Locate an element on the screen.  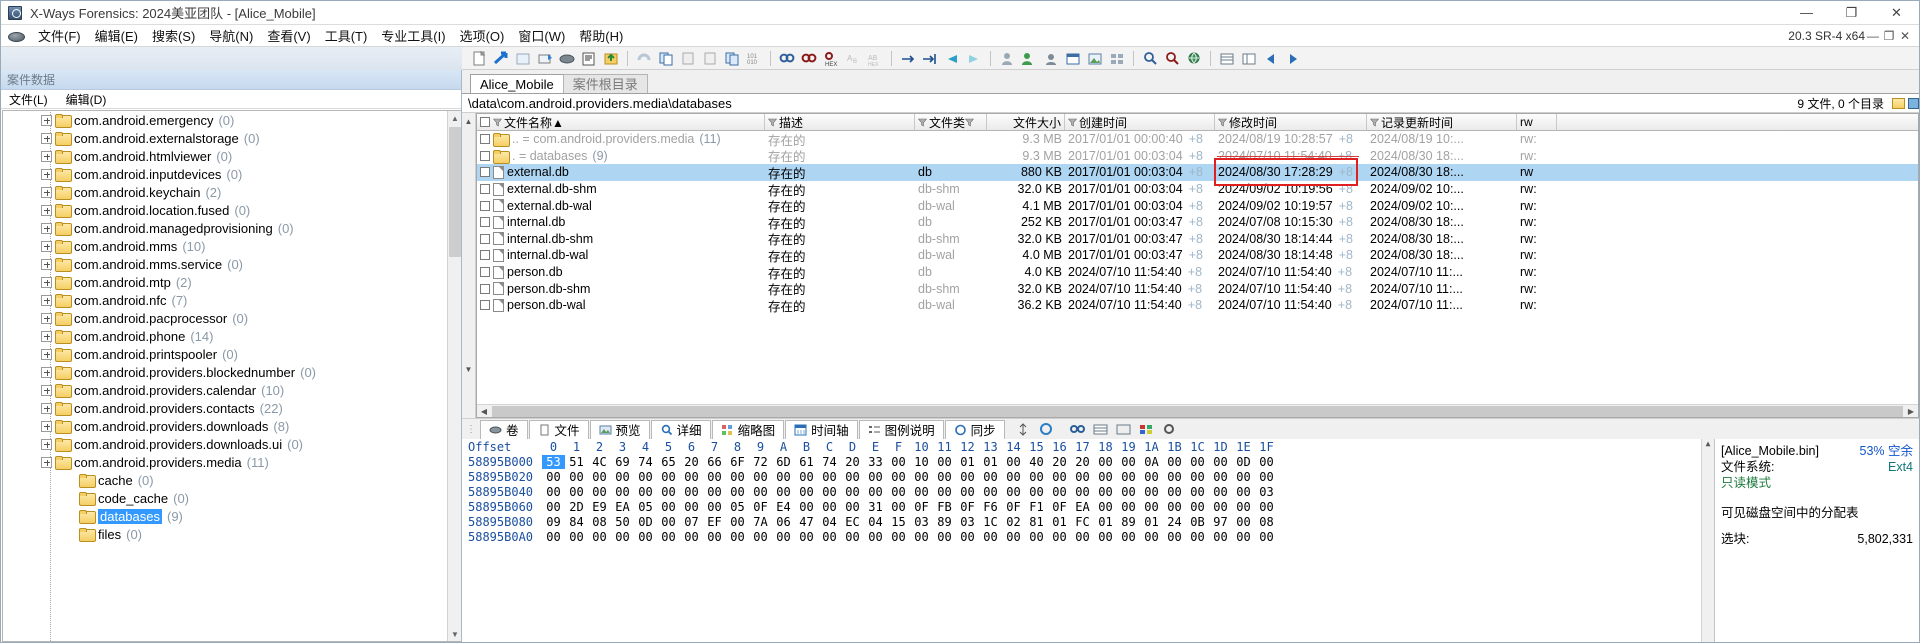
tree-item: com.android.keychain (2) is located at coordinates (232, 192).